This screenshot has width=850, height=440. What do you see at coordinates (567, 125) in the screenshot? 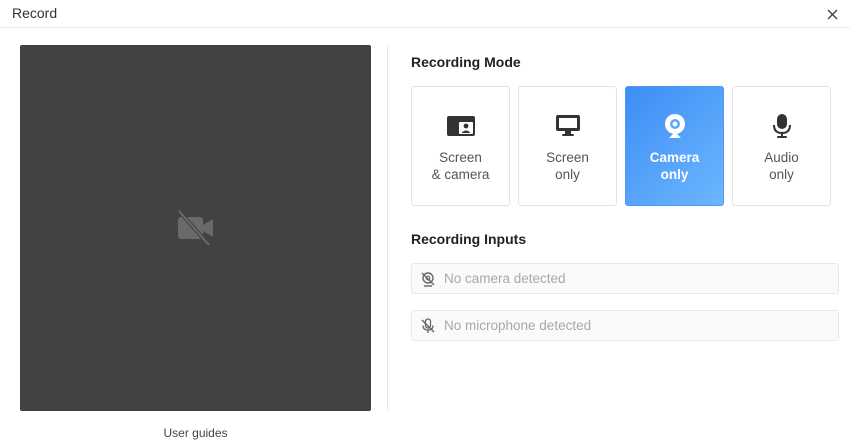
I see `monitor-icon` at bounding box center [567, 125].